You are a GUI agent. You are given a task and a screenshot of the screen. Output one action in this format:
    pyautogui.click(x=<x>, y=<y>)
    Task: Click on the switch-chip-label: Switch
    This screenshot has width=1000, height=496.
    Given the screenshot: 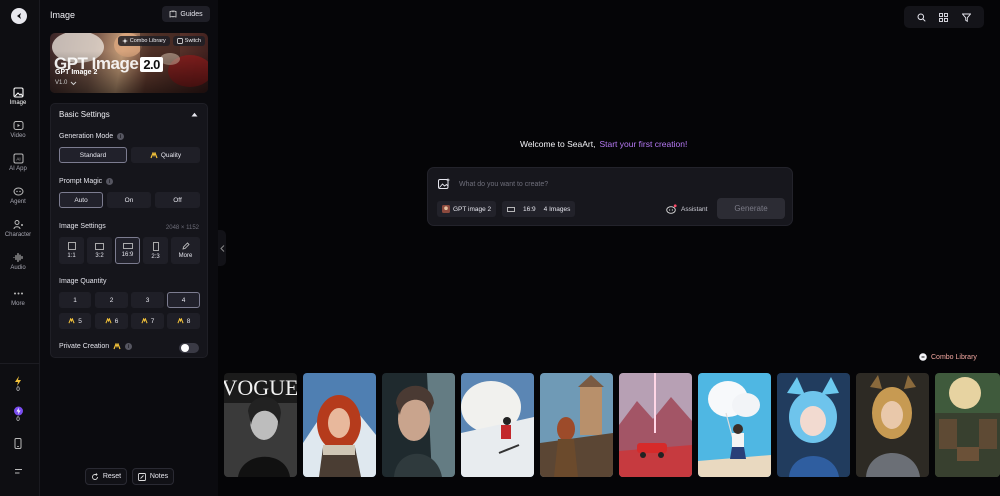 What is the action you would take?
    pyautogui.click(x=192, y=41)
    